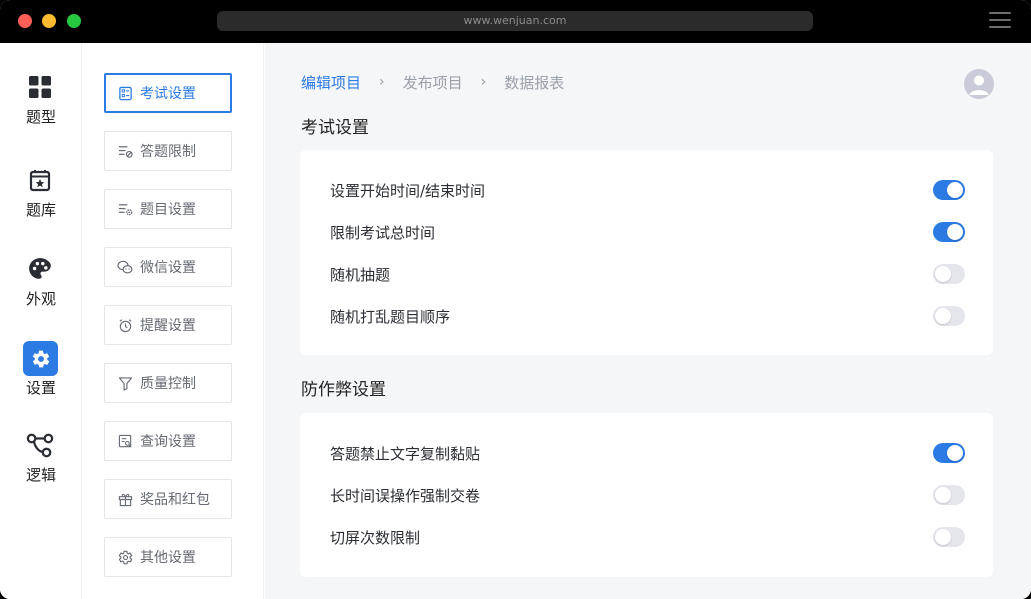 The width and height of the screenshot is (1031, 599). Describe the element at coordinates (1000, 21) in the screenshot. I see `hamburger-menu-icon` at that location.